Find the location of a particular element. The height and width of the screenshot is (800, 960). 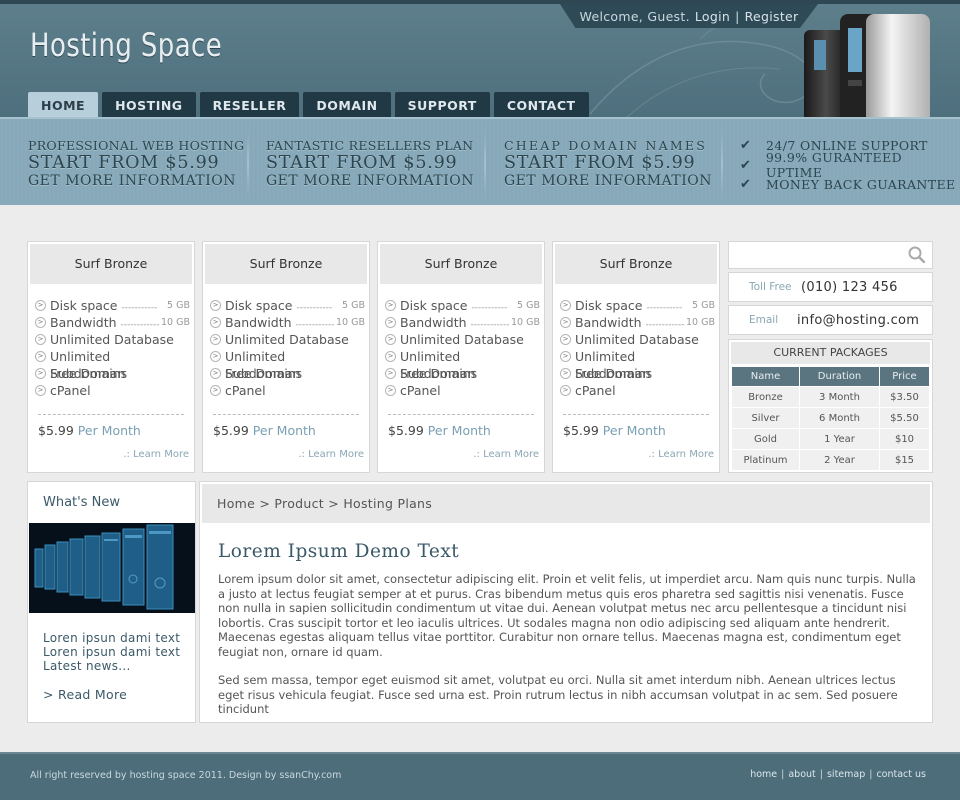

email-address: info@hosting.com is located at coordinates (858, 320).